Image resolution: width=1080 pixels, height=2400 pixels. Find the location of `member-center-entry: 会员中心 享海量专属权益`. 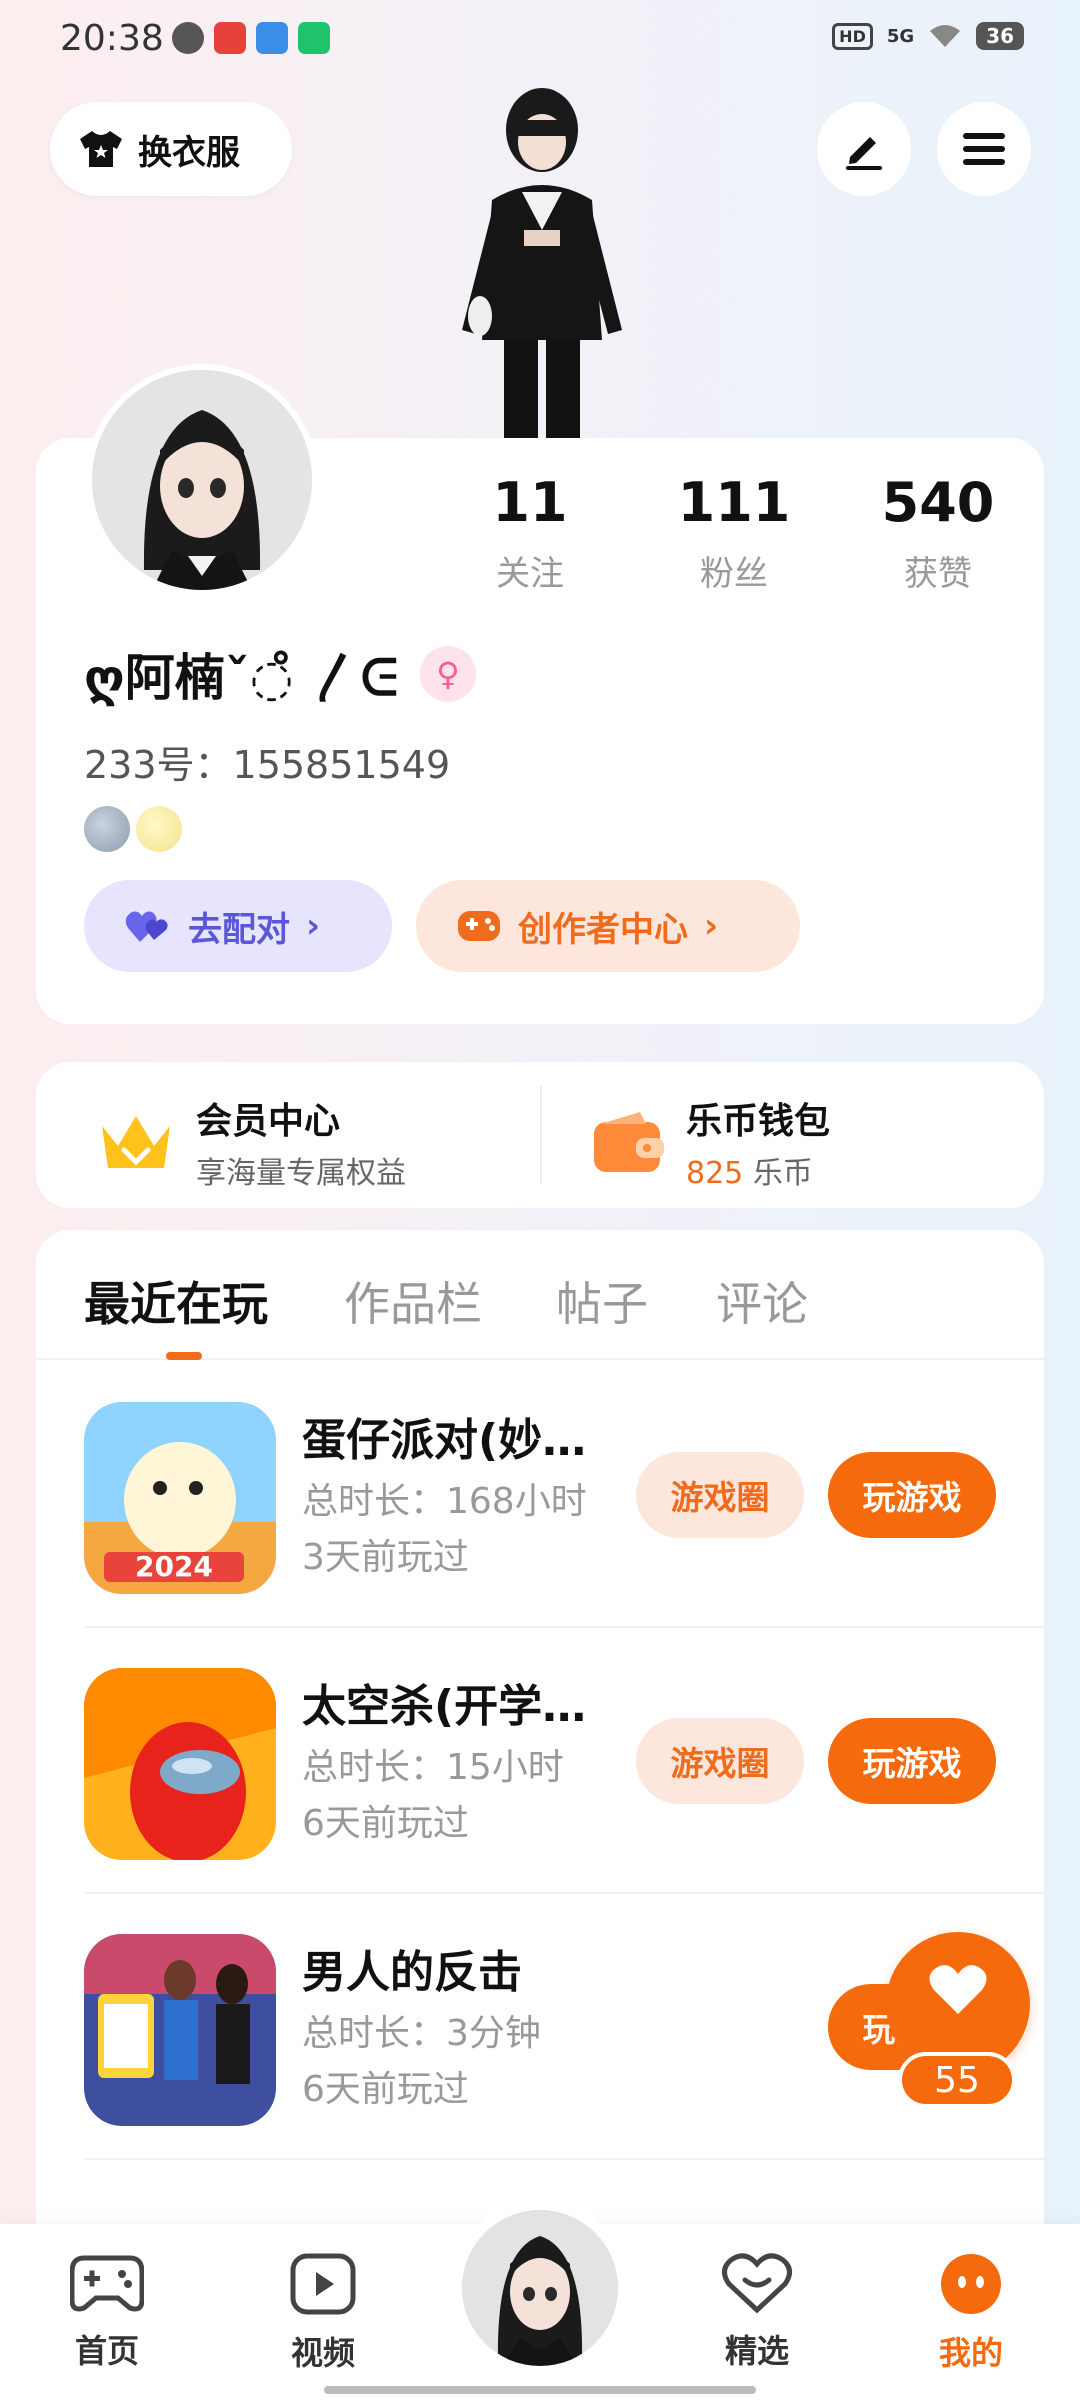

member-center-entry: 会员中心 享海量专属权益 is located at coordinates (251, 1142).